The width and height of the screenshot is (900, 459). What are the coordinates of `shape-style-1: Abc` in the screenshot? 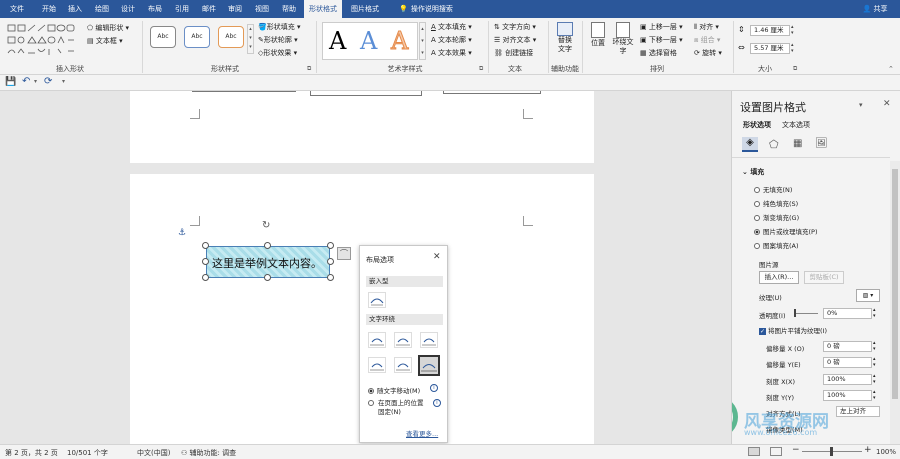 It's located at (163, 37).